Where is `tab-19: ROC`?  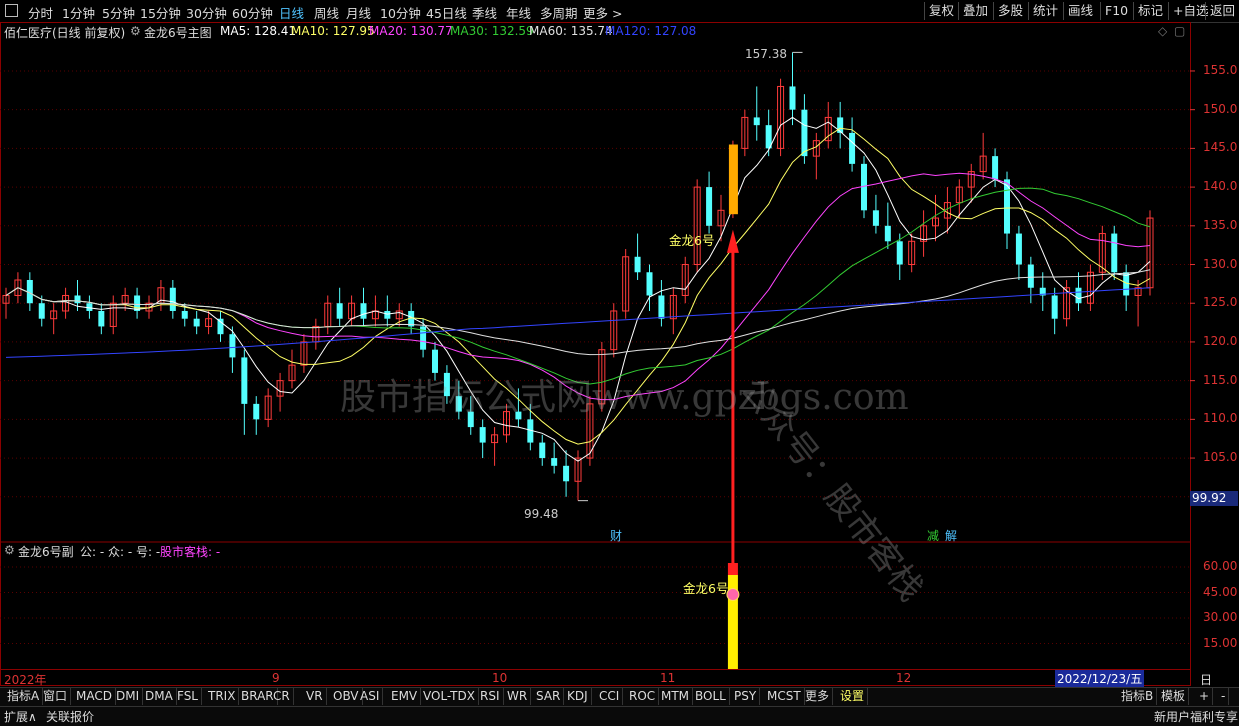
tab-19: ROC is located at coordinates (643, 696).